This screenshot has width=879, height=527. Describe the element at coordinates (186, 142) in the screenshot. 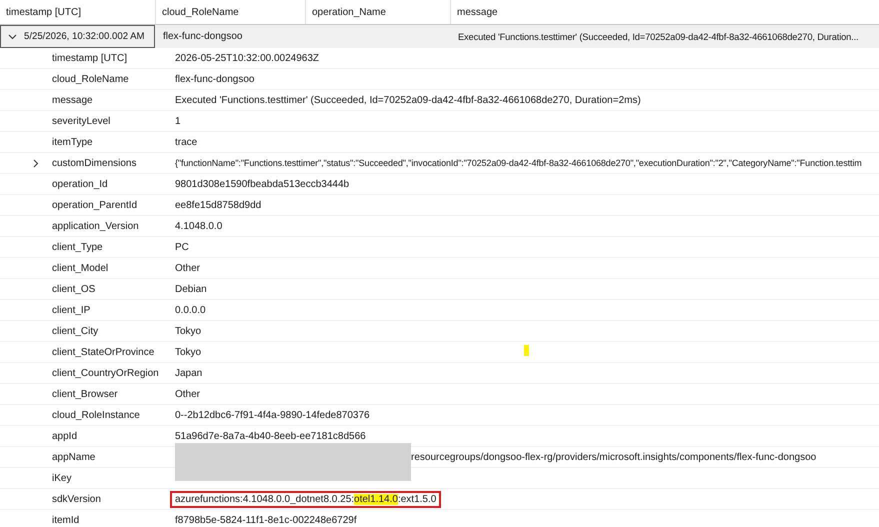

I see `field-value: trace` at that location.